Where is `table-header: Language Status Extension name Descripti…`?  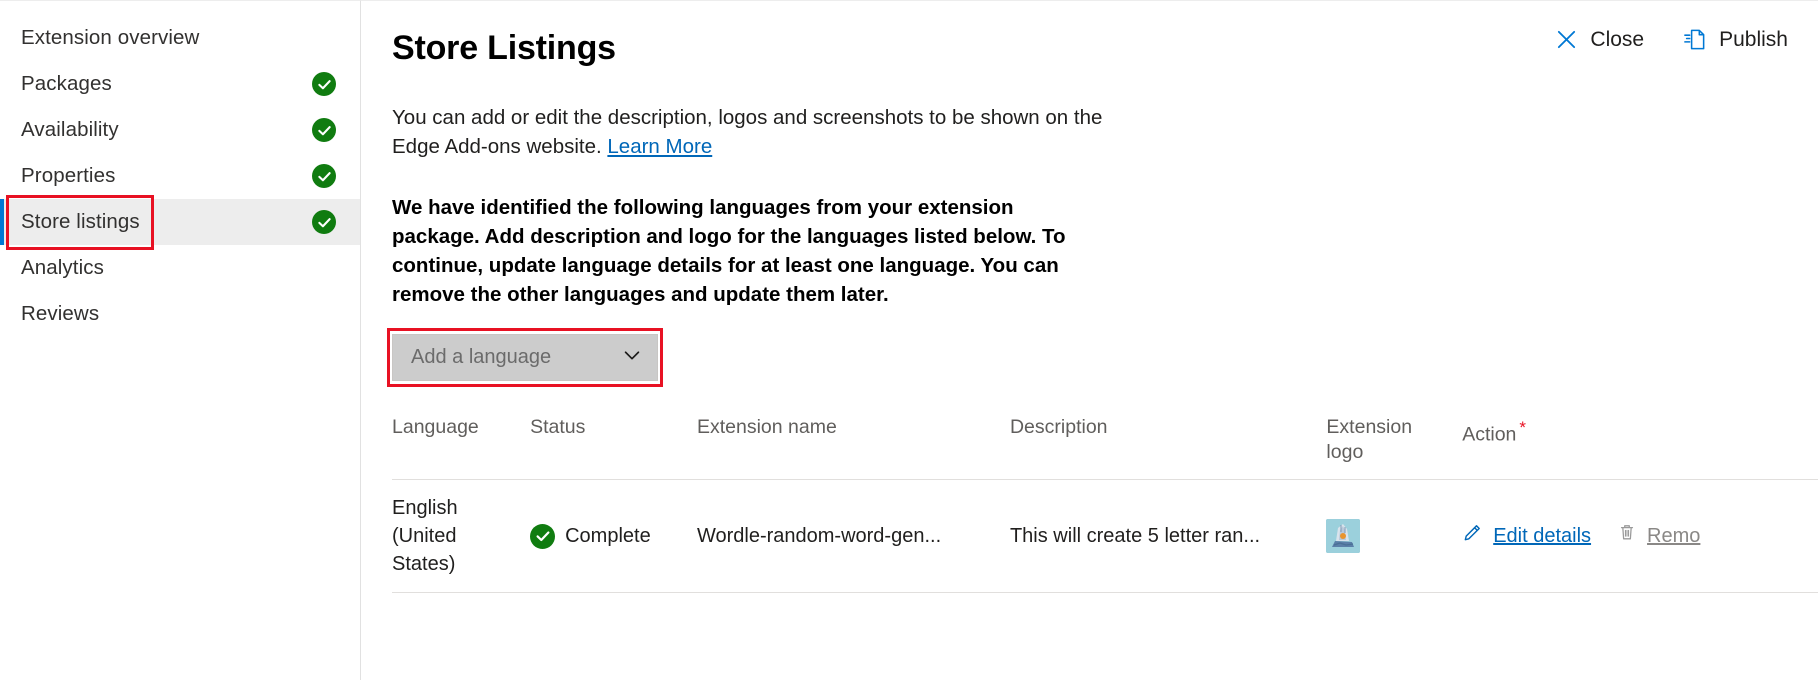
table-header: Language Status Extension name Descripti… is located at coordinates (1105, 447).